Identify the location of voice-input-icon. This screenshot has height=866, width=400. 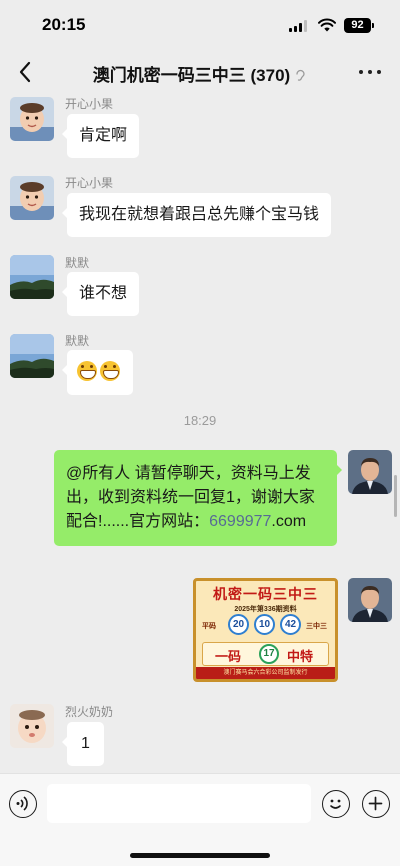
(22, 803).